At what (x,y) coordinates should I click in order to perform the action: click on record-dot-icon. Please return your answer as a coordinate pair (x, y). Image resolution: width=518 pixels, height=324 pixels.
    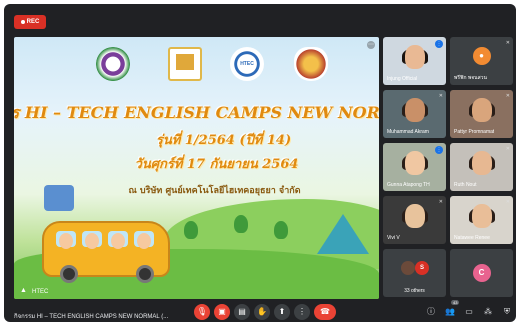
    Looking at the image, I should click on (22, 22).